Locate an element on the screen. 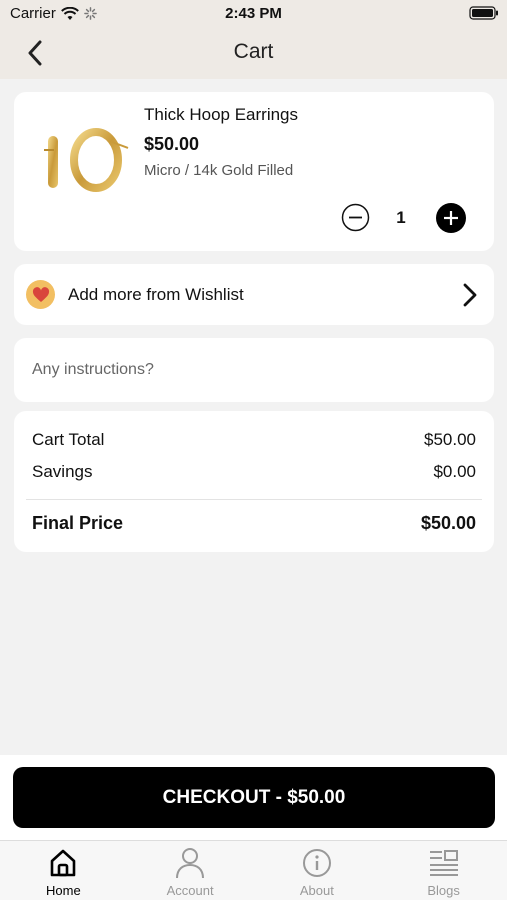  summary-divider is located at coordinates (254, 499).